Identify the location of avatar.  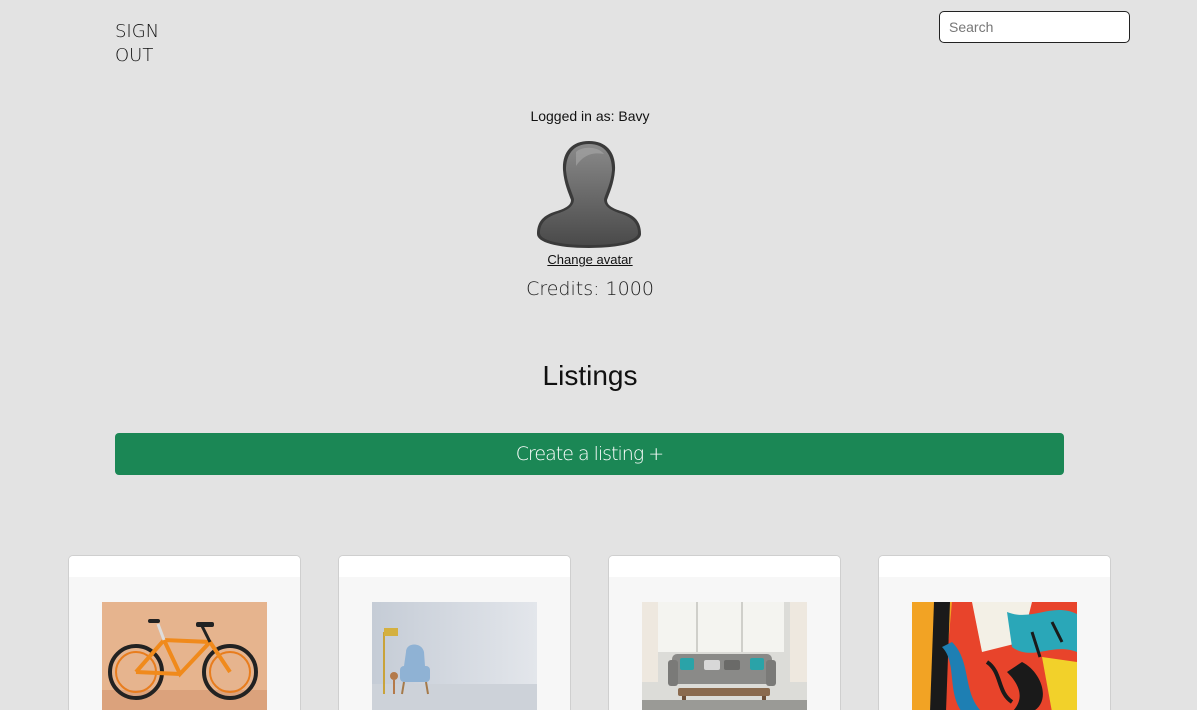
(589, 194).